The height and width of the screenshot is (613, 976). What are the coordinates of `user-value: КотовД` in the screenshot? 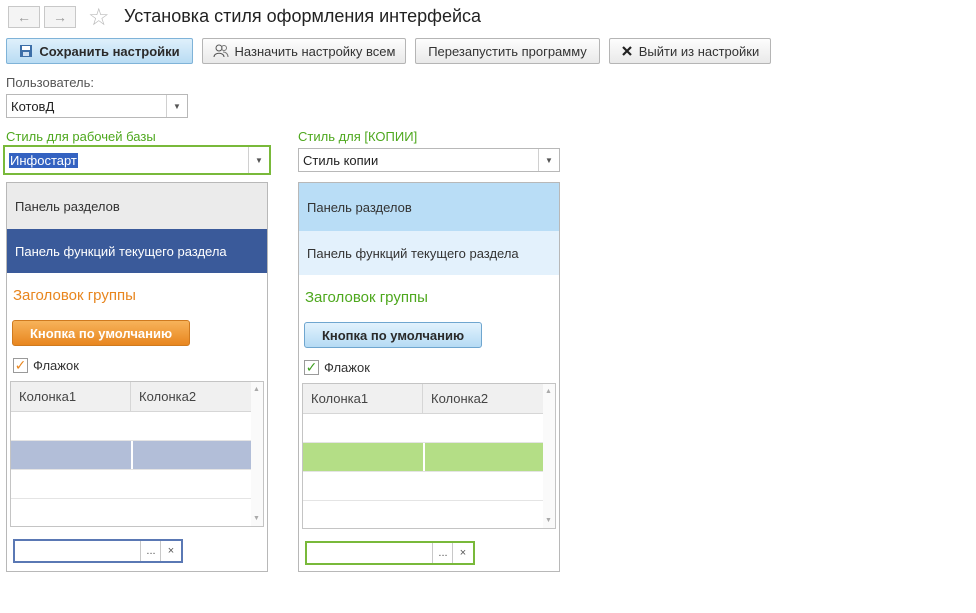 It's located at (33, 106).